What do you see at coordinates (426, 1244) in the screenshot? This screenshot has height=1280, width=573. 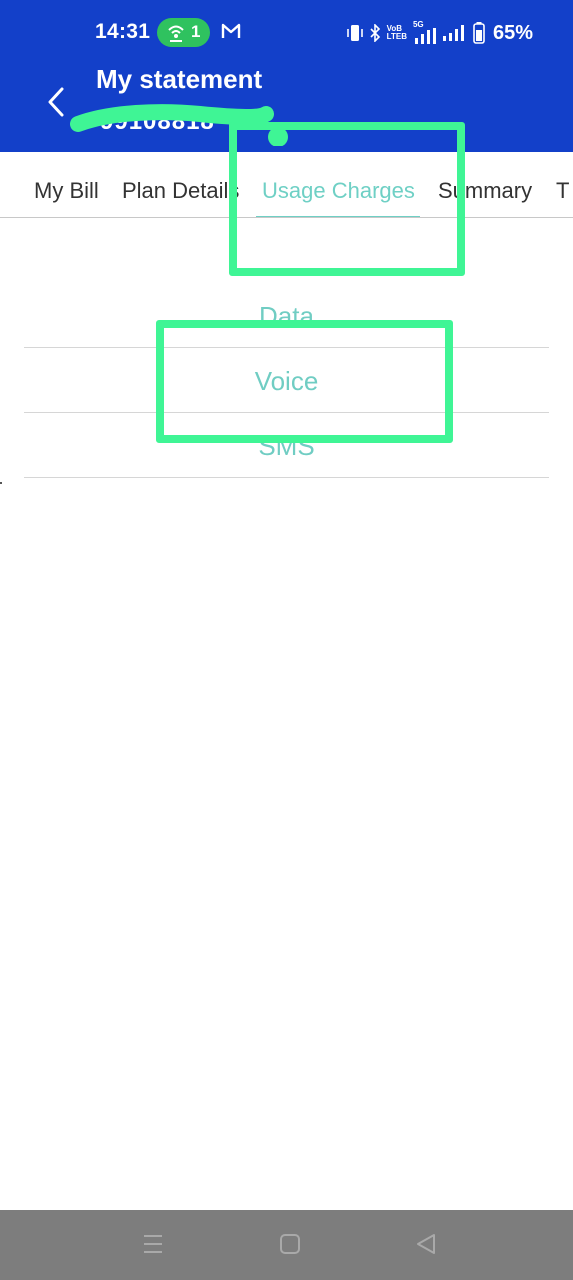 I see `back-triangle-icon` at bounding box center [426, 1244].